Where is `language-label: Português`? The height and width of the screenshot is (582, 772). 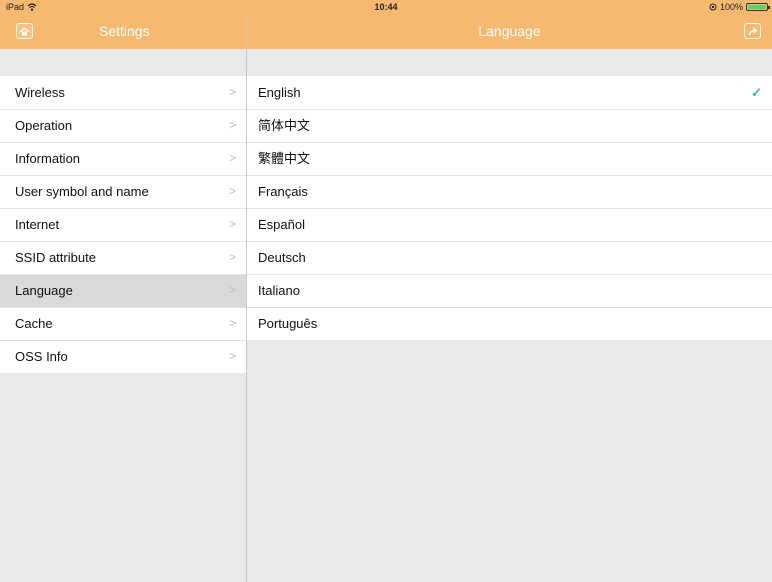
language-label: Português is located at coordinates (288, 323).